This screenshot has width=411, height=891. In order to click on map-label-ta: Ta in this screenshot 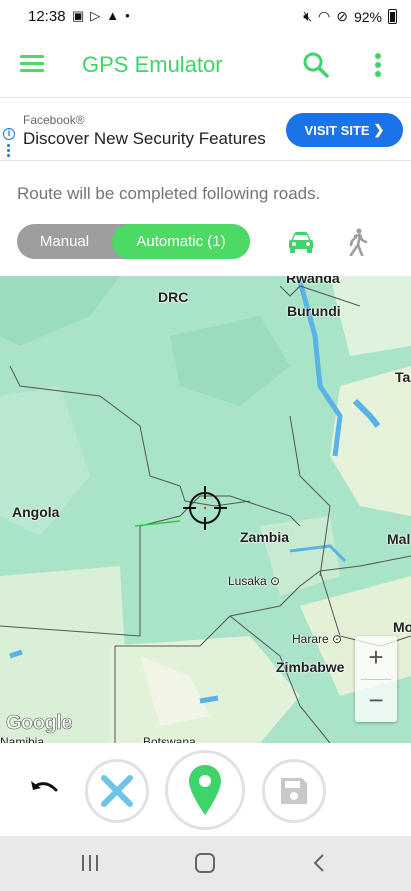, I will do `click(403, 377)`.